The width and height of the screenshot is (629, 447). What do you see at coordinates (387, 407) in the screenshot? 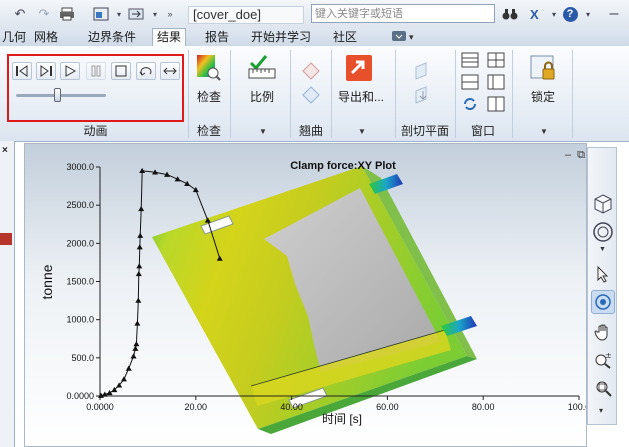
I see `plot-x-tick-label: 60.00` at bounding box center [387, 407].